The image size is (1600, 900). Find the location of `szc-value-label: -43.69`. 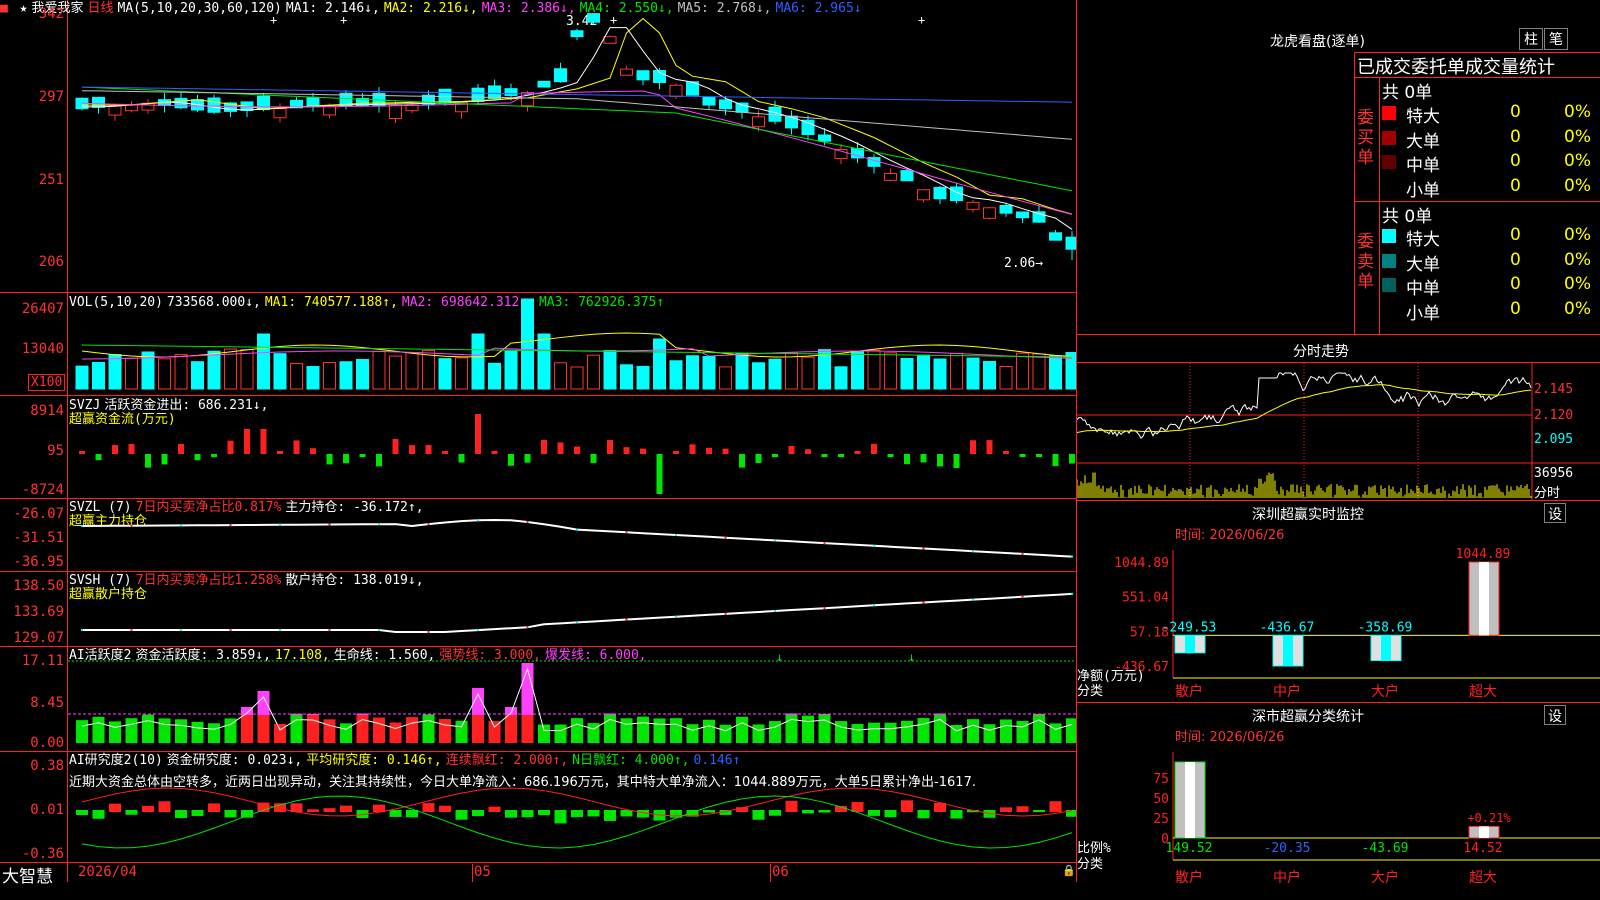

szc-value-label: -43.69 is located at coordinates (1385, 848).